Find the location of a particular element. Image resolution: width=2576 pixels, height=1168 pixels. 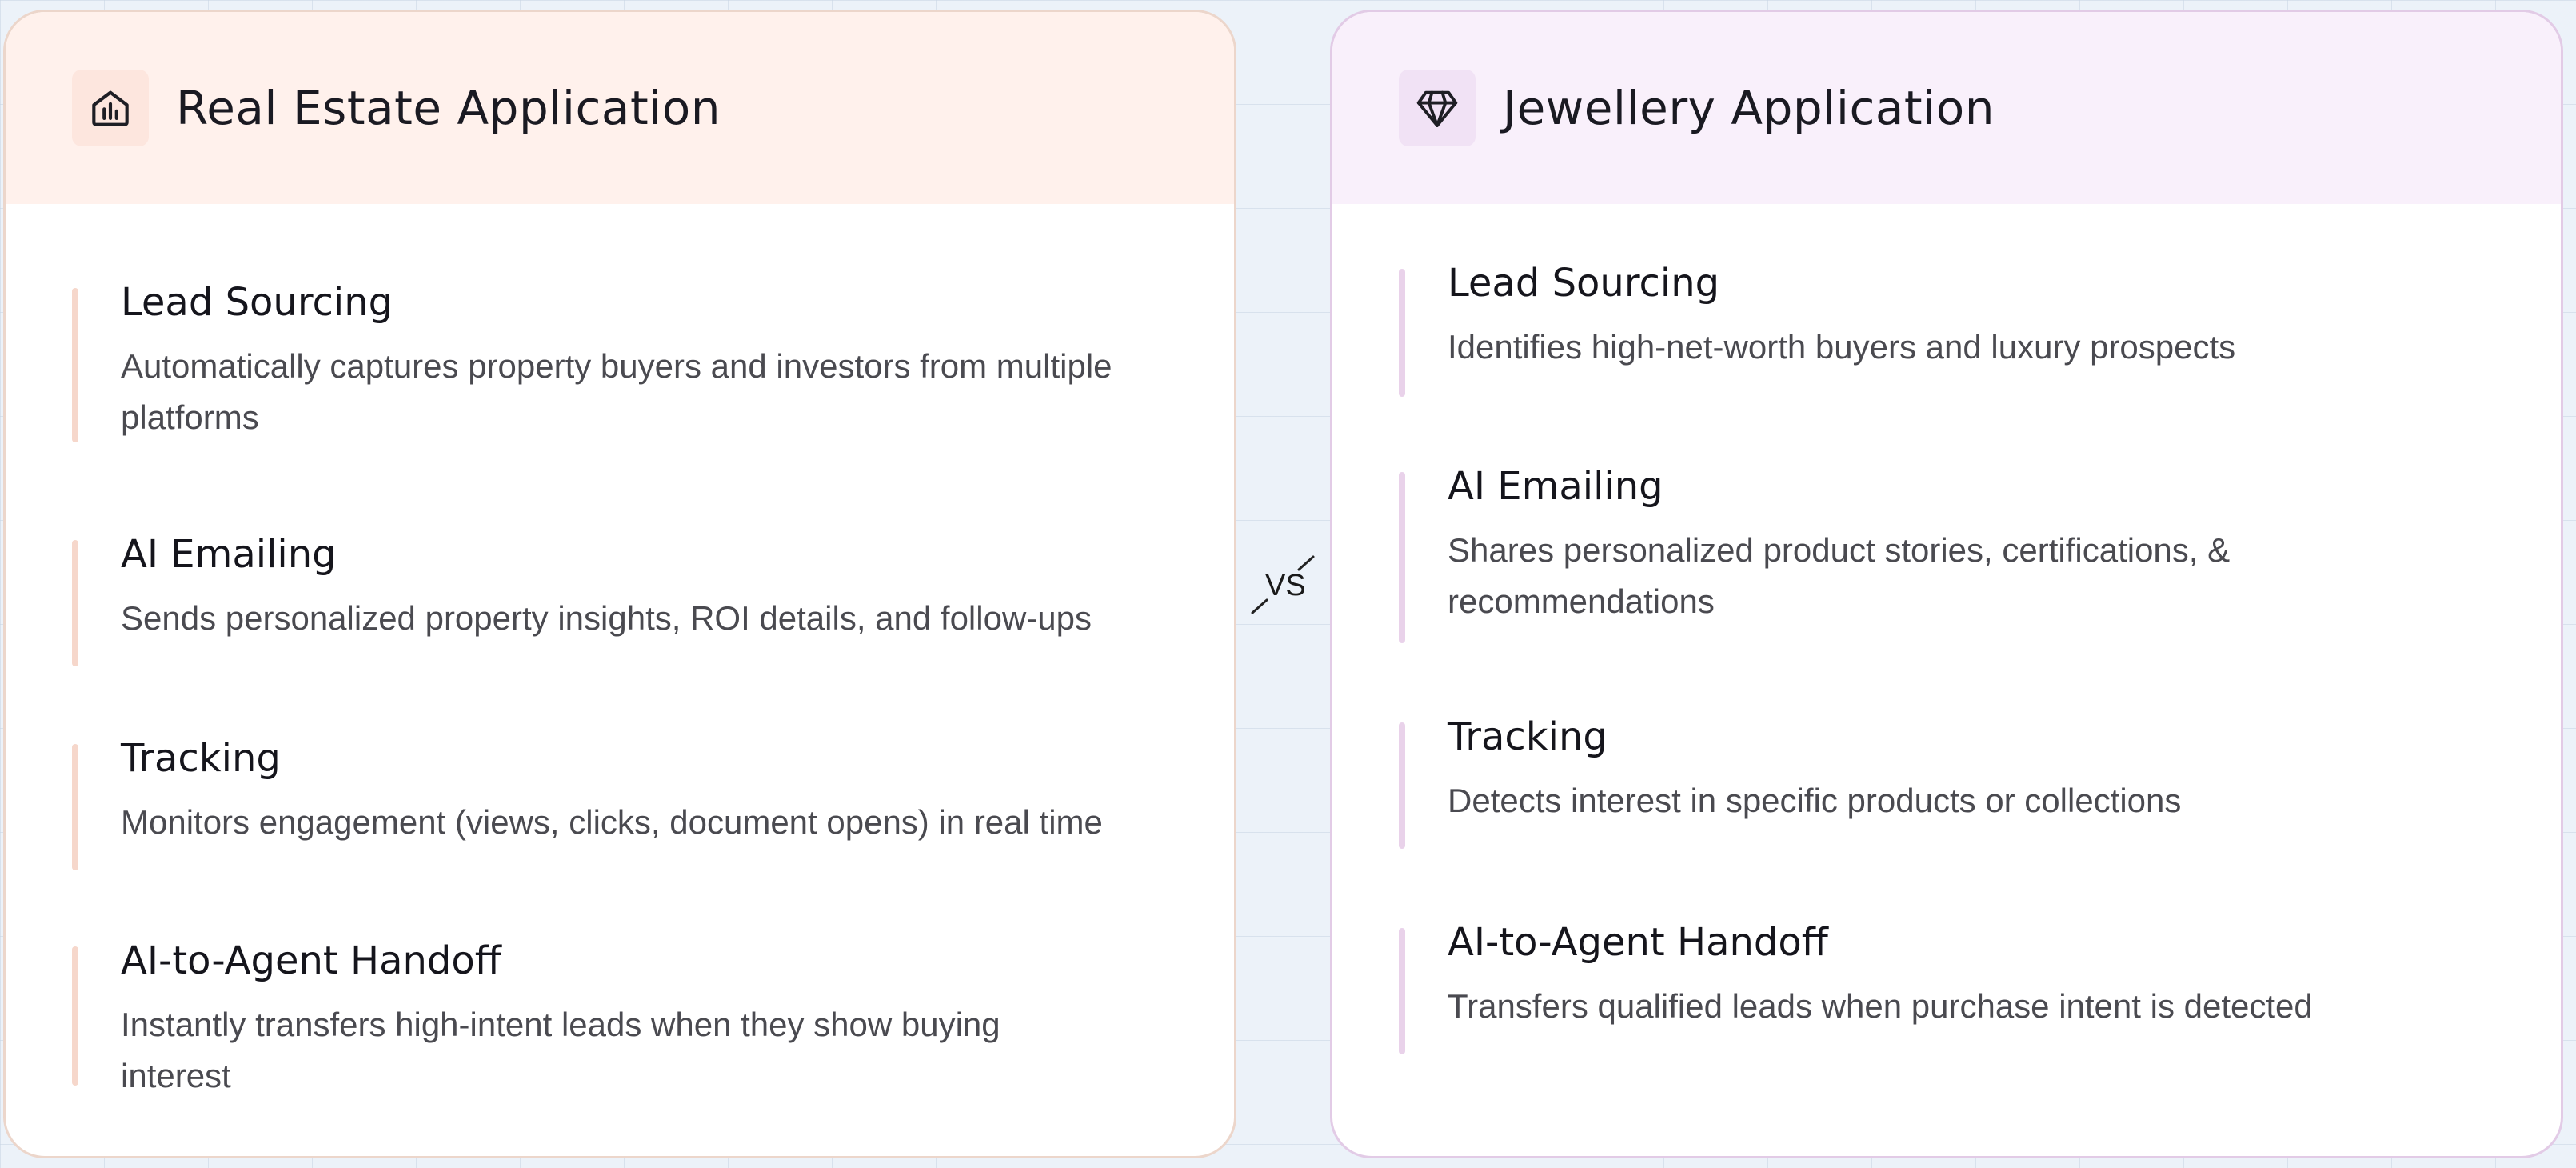

card-title: Jewellery Application is located at coordinates (1749, 108).